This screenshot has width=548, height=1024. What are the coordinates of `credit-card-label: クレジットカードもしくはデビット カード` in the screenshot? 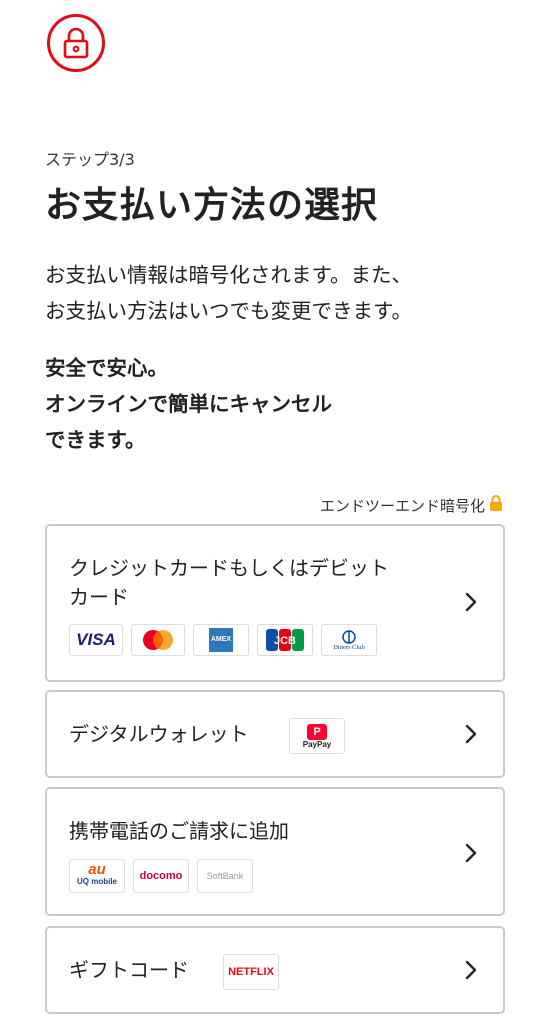 It's located at (229, 583).